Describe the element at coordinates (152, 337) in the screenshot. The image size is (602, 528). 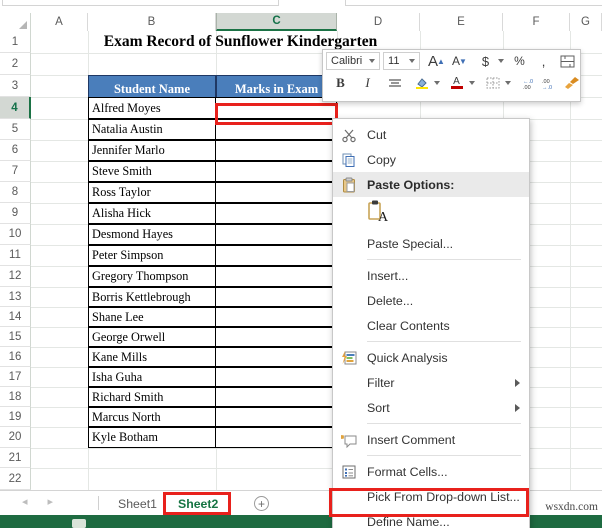
I see `table-cell-student-name: George Orwell` at that location.